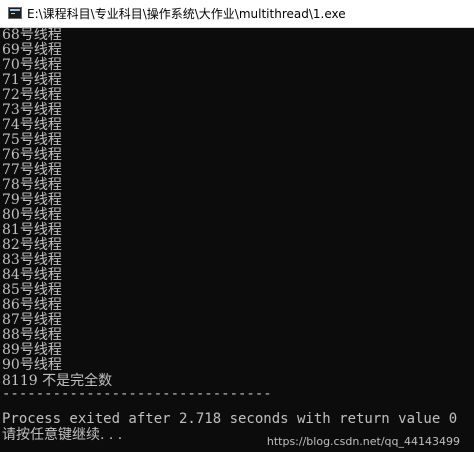  What do you see at coordinates (186, 14) in the screenshot?
I see `window-title: E:\课程科目\专业科目\操作系统\大作业\multithread\1.exe` at bounding box center [186, 14].